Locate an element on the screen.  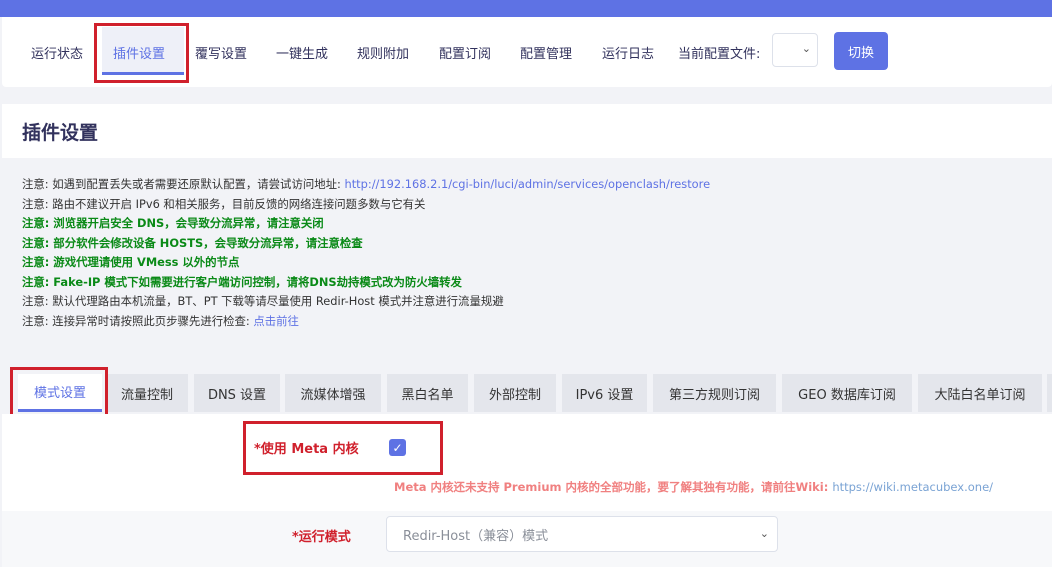
nav-item-logs: 运行日志 is located at coordinates (628, 52).